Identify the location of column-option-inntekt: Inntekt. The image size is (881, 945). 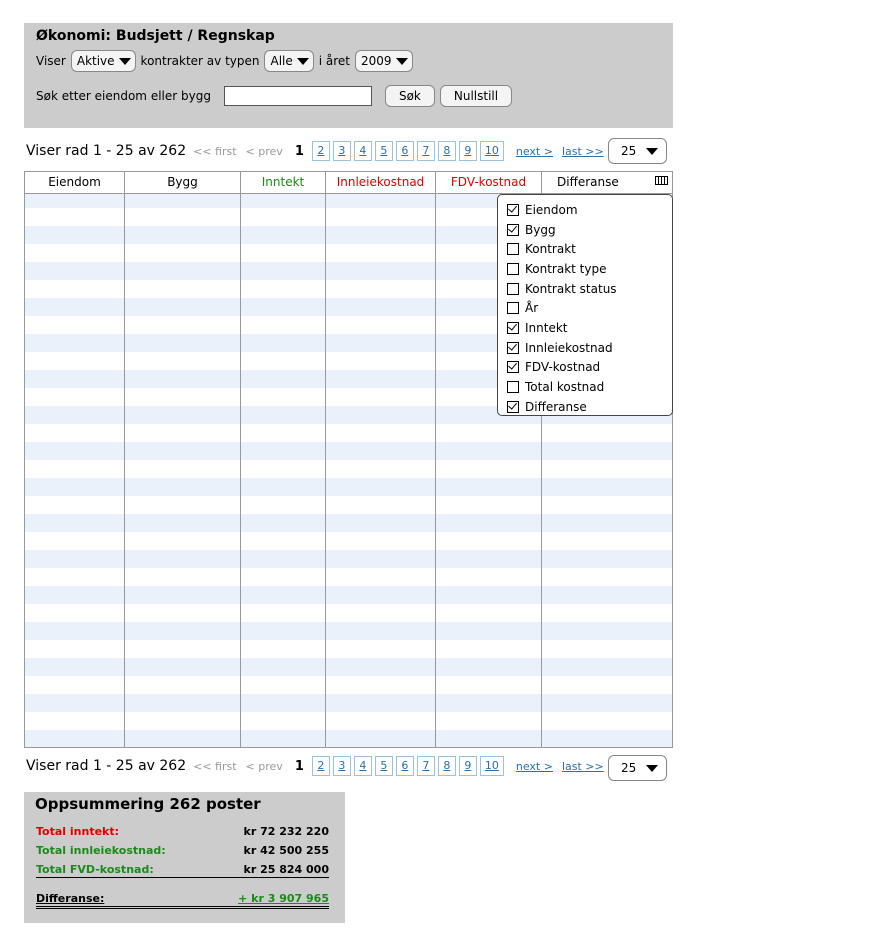
(585, 328).